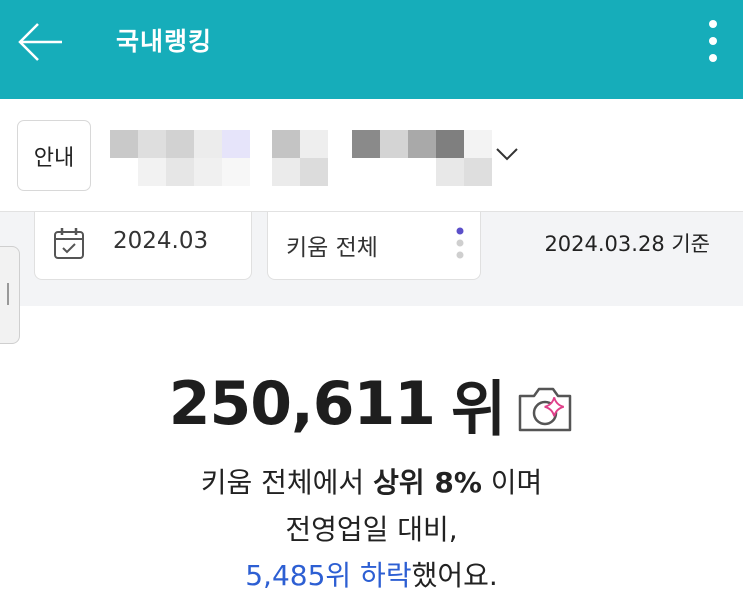  What do you see at coordinates (713, 42) in the screenshot?
I see `more-vertical-icon` at bounding box center [713, 42].